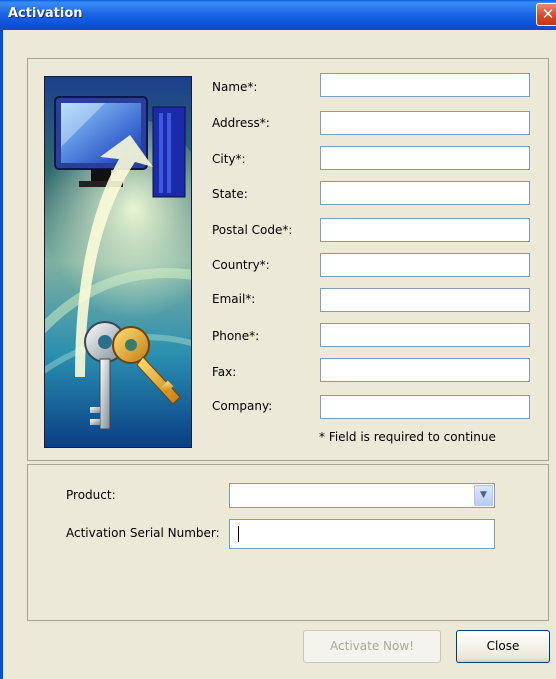  I want to click on serial-label: Activation Serial Number:, so click(143, 533).